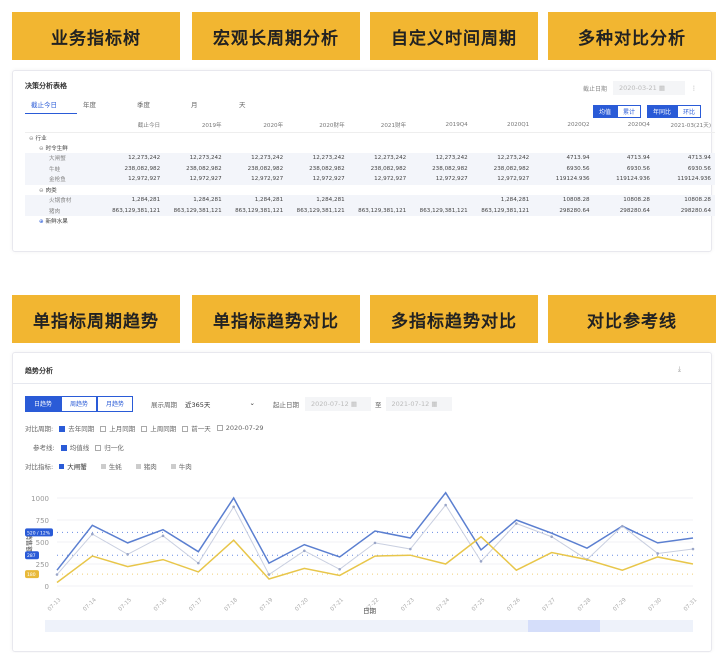 Image resolution: width=720 pixels, height=653 pixels. Describe the element at coordinates (220, 404) in the screenshot. I see `period-select: 近365天 ⌄` at that location.